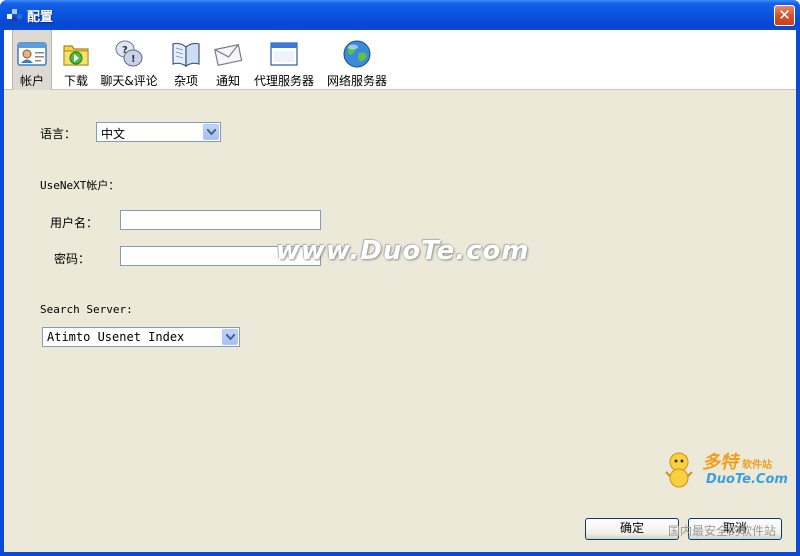 This screenshot has height=556, width=800. I want to click on title-bar: 配置 ✕, so click(400, 15).